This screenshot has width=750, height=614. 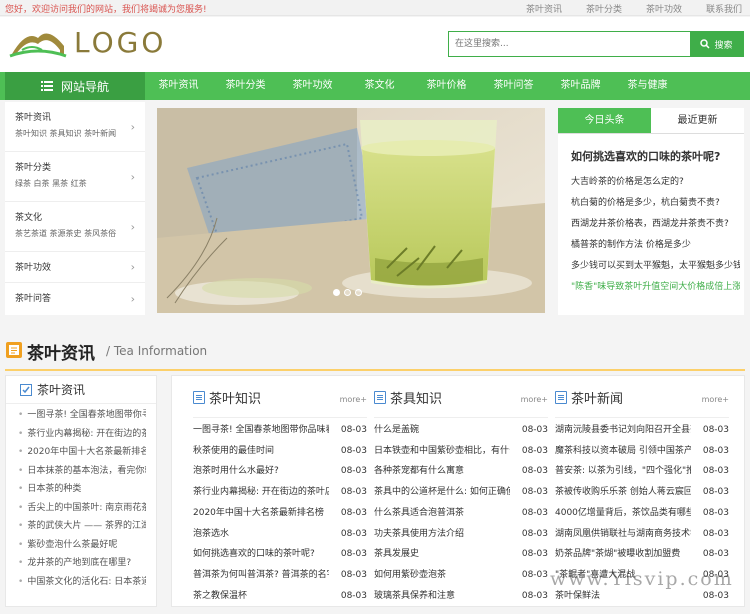 What do you see at coordinates (75, 86) in the screenshot?
I see `nav-site-guide: 网站导航` at bounding box center [75, 86].